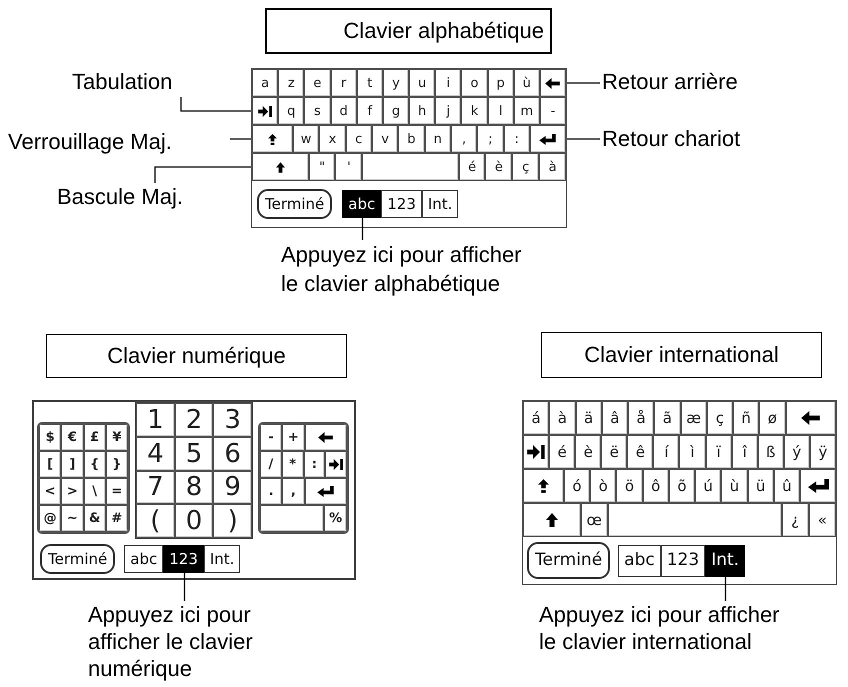 This screenshot has width=848, height=687. I want to click on keyboard-key: i, so click(448, 83).